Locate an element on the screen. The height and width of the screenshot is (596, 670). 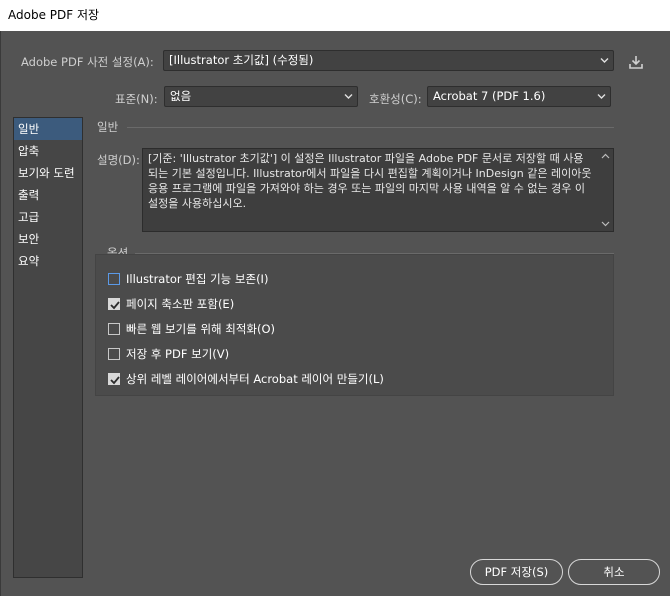
general-divider is located at coordinates (370, 127).